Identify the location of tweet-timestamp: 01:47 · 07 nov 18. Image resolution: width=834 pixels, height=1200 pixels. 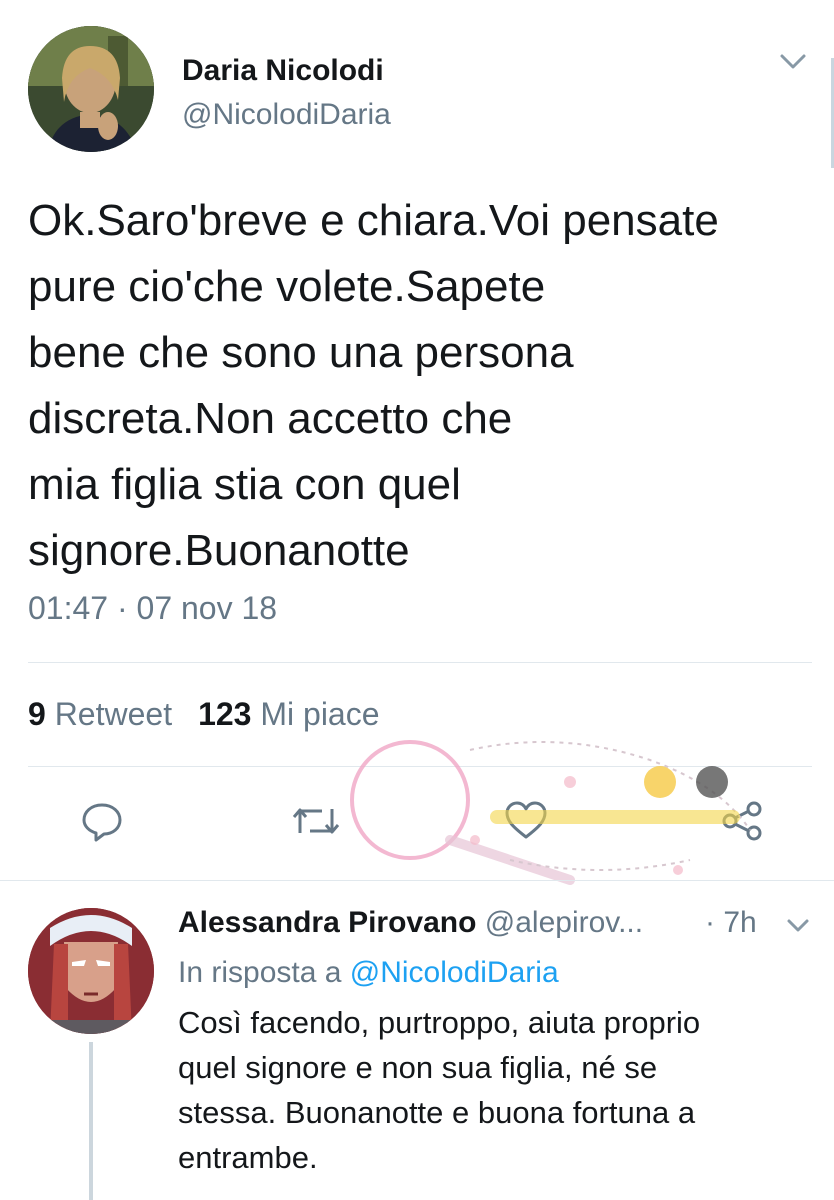
(152, 608).